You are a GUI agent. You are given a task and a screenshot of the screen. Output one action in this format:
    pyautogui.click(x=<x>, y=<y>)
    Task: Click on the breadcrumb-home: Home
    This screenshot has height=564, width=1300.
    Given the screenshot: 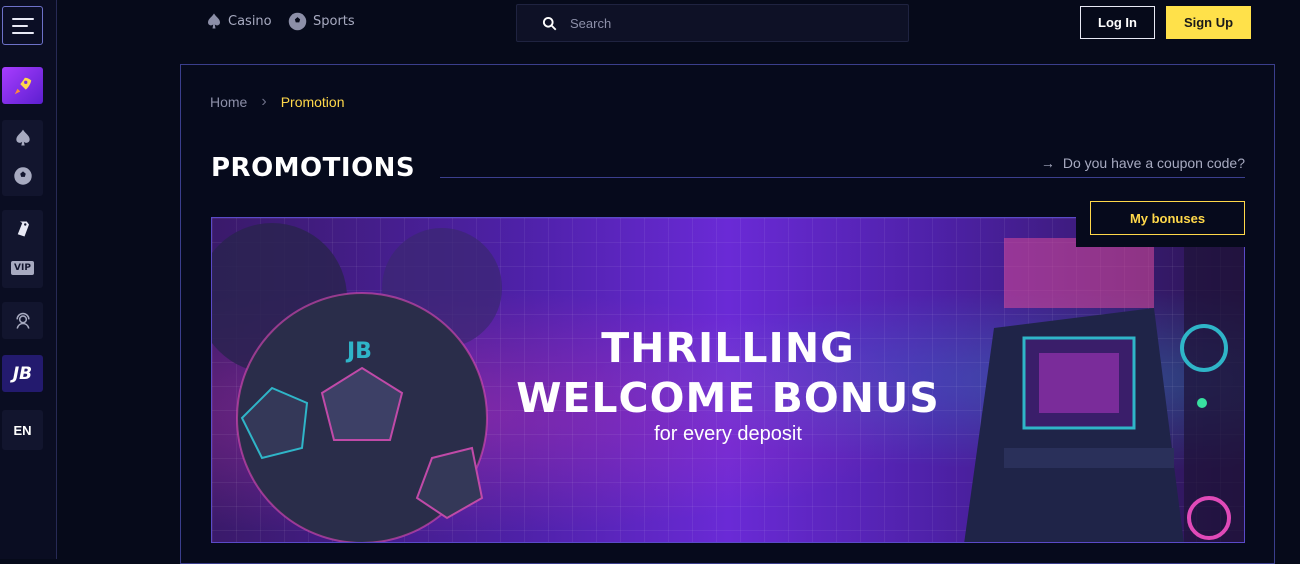 What is the action you would take?
    pyautogui.click(x=228, y=102)
    